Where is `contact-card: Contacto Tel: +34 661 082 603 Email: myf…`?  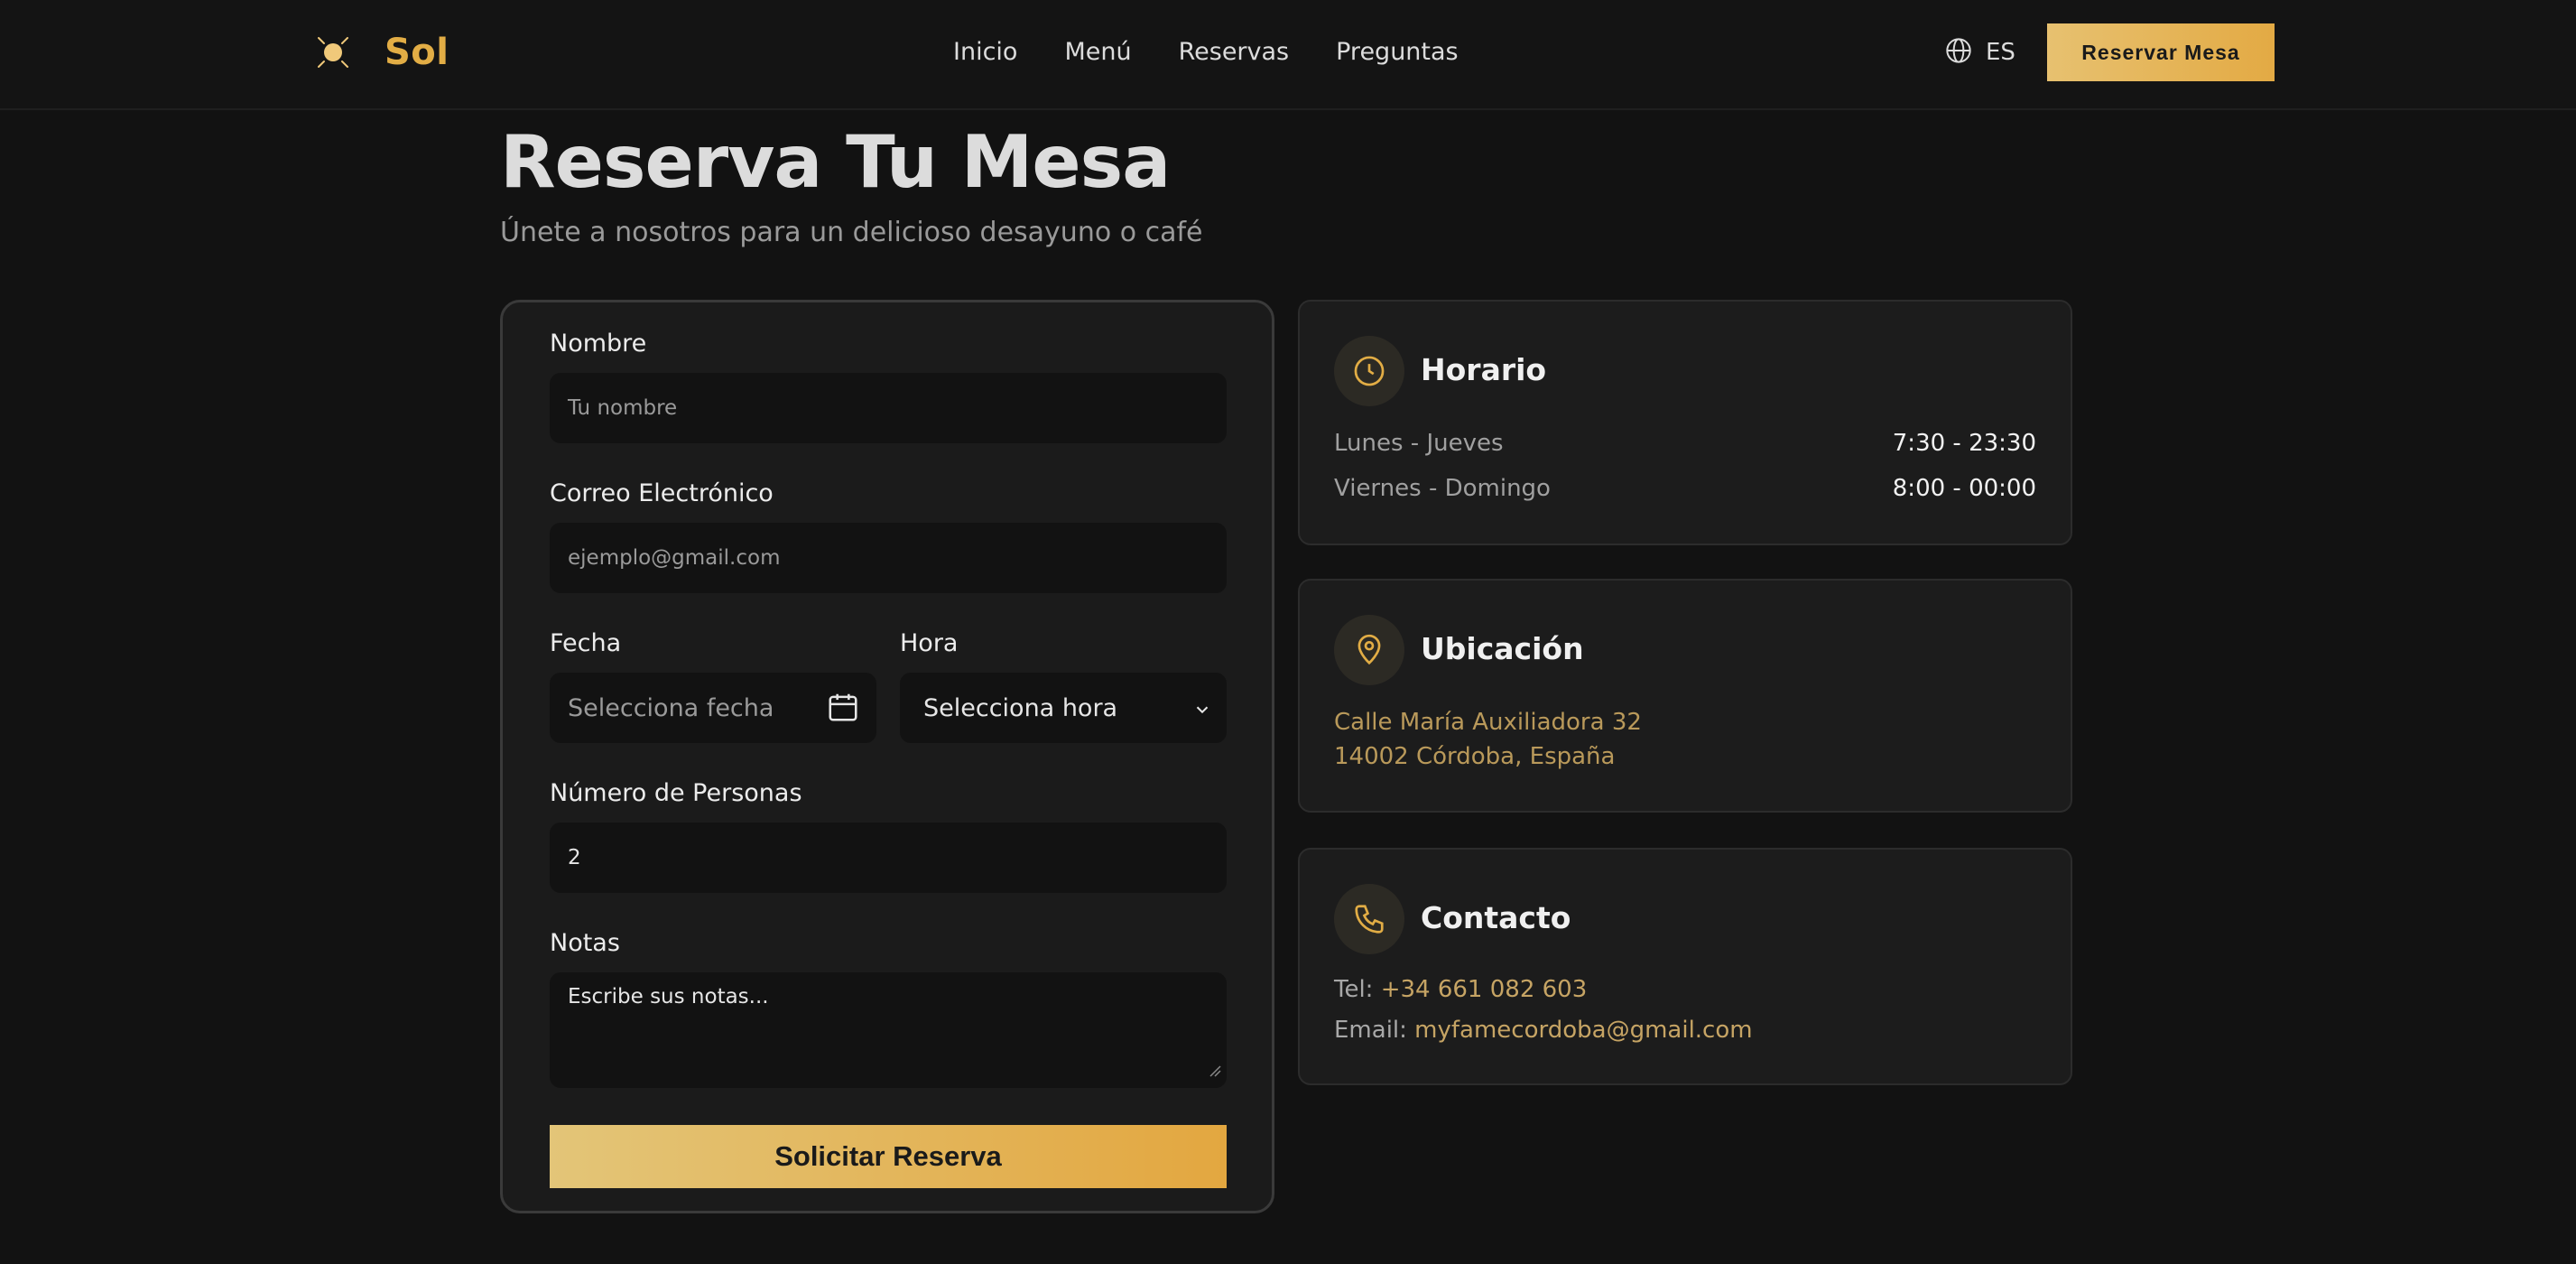
contact-card: Contacto Tel: +34 661 082 603 Email: myf… is located at coordinates (1685, 966).